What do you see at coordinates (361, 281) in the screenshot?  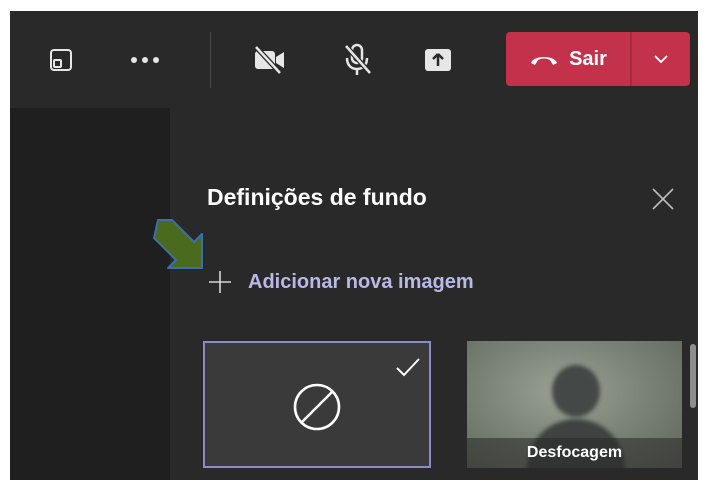 I see `add-new-image-label: Adicionar nova imagem` at bounding box center [361, 281].